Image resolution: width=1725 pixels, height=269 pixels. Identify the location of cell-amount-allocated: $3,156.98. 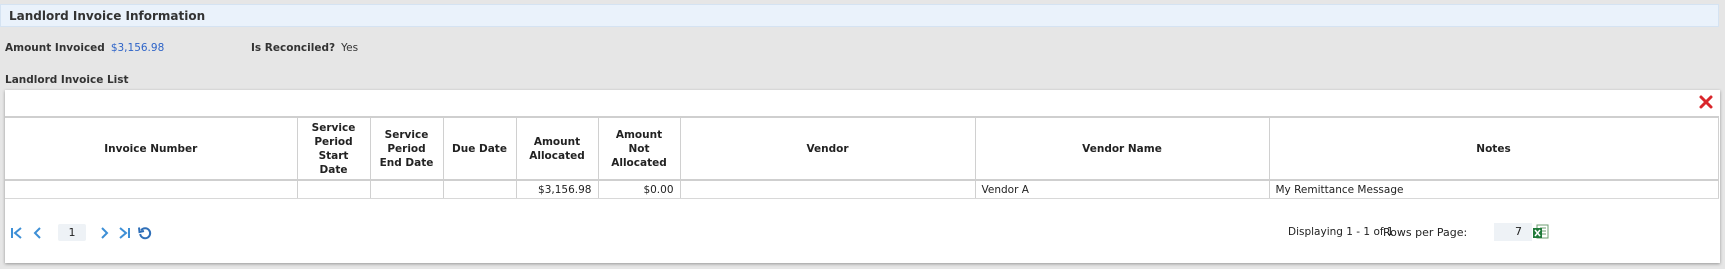
(557, 189).